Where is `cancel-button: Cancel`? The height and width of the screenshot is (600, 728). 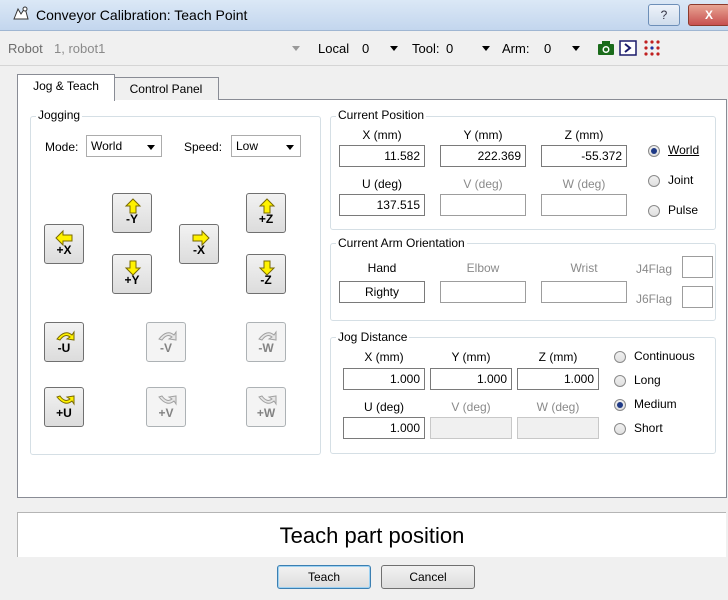 cancel-button: Cancel is located at coordinates (428, 577).